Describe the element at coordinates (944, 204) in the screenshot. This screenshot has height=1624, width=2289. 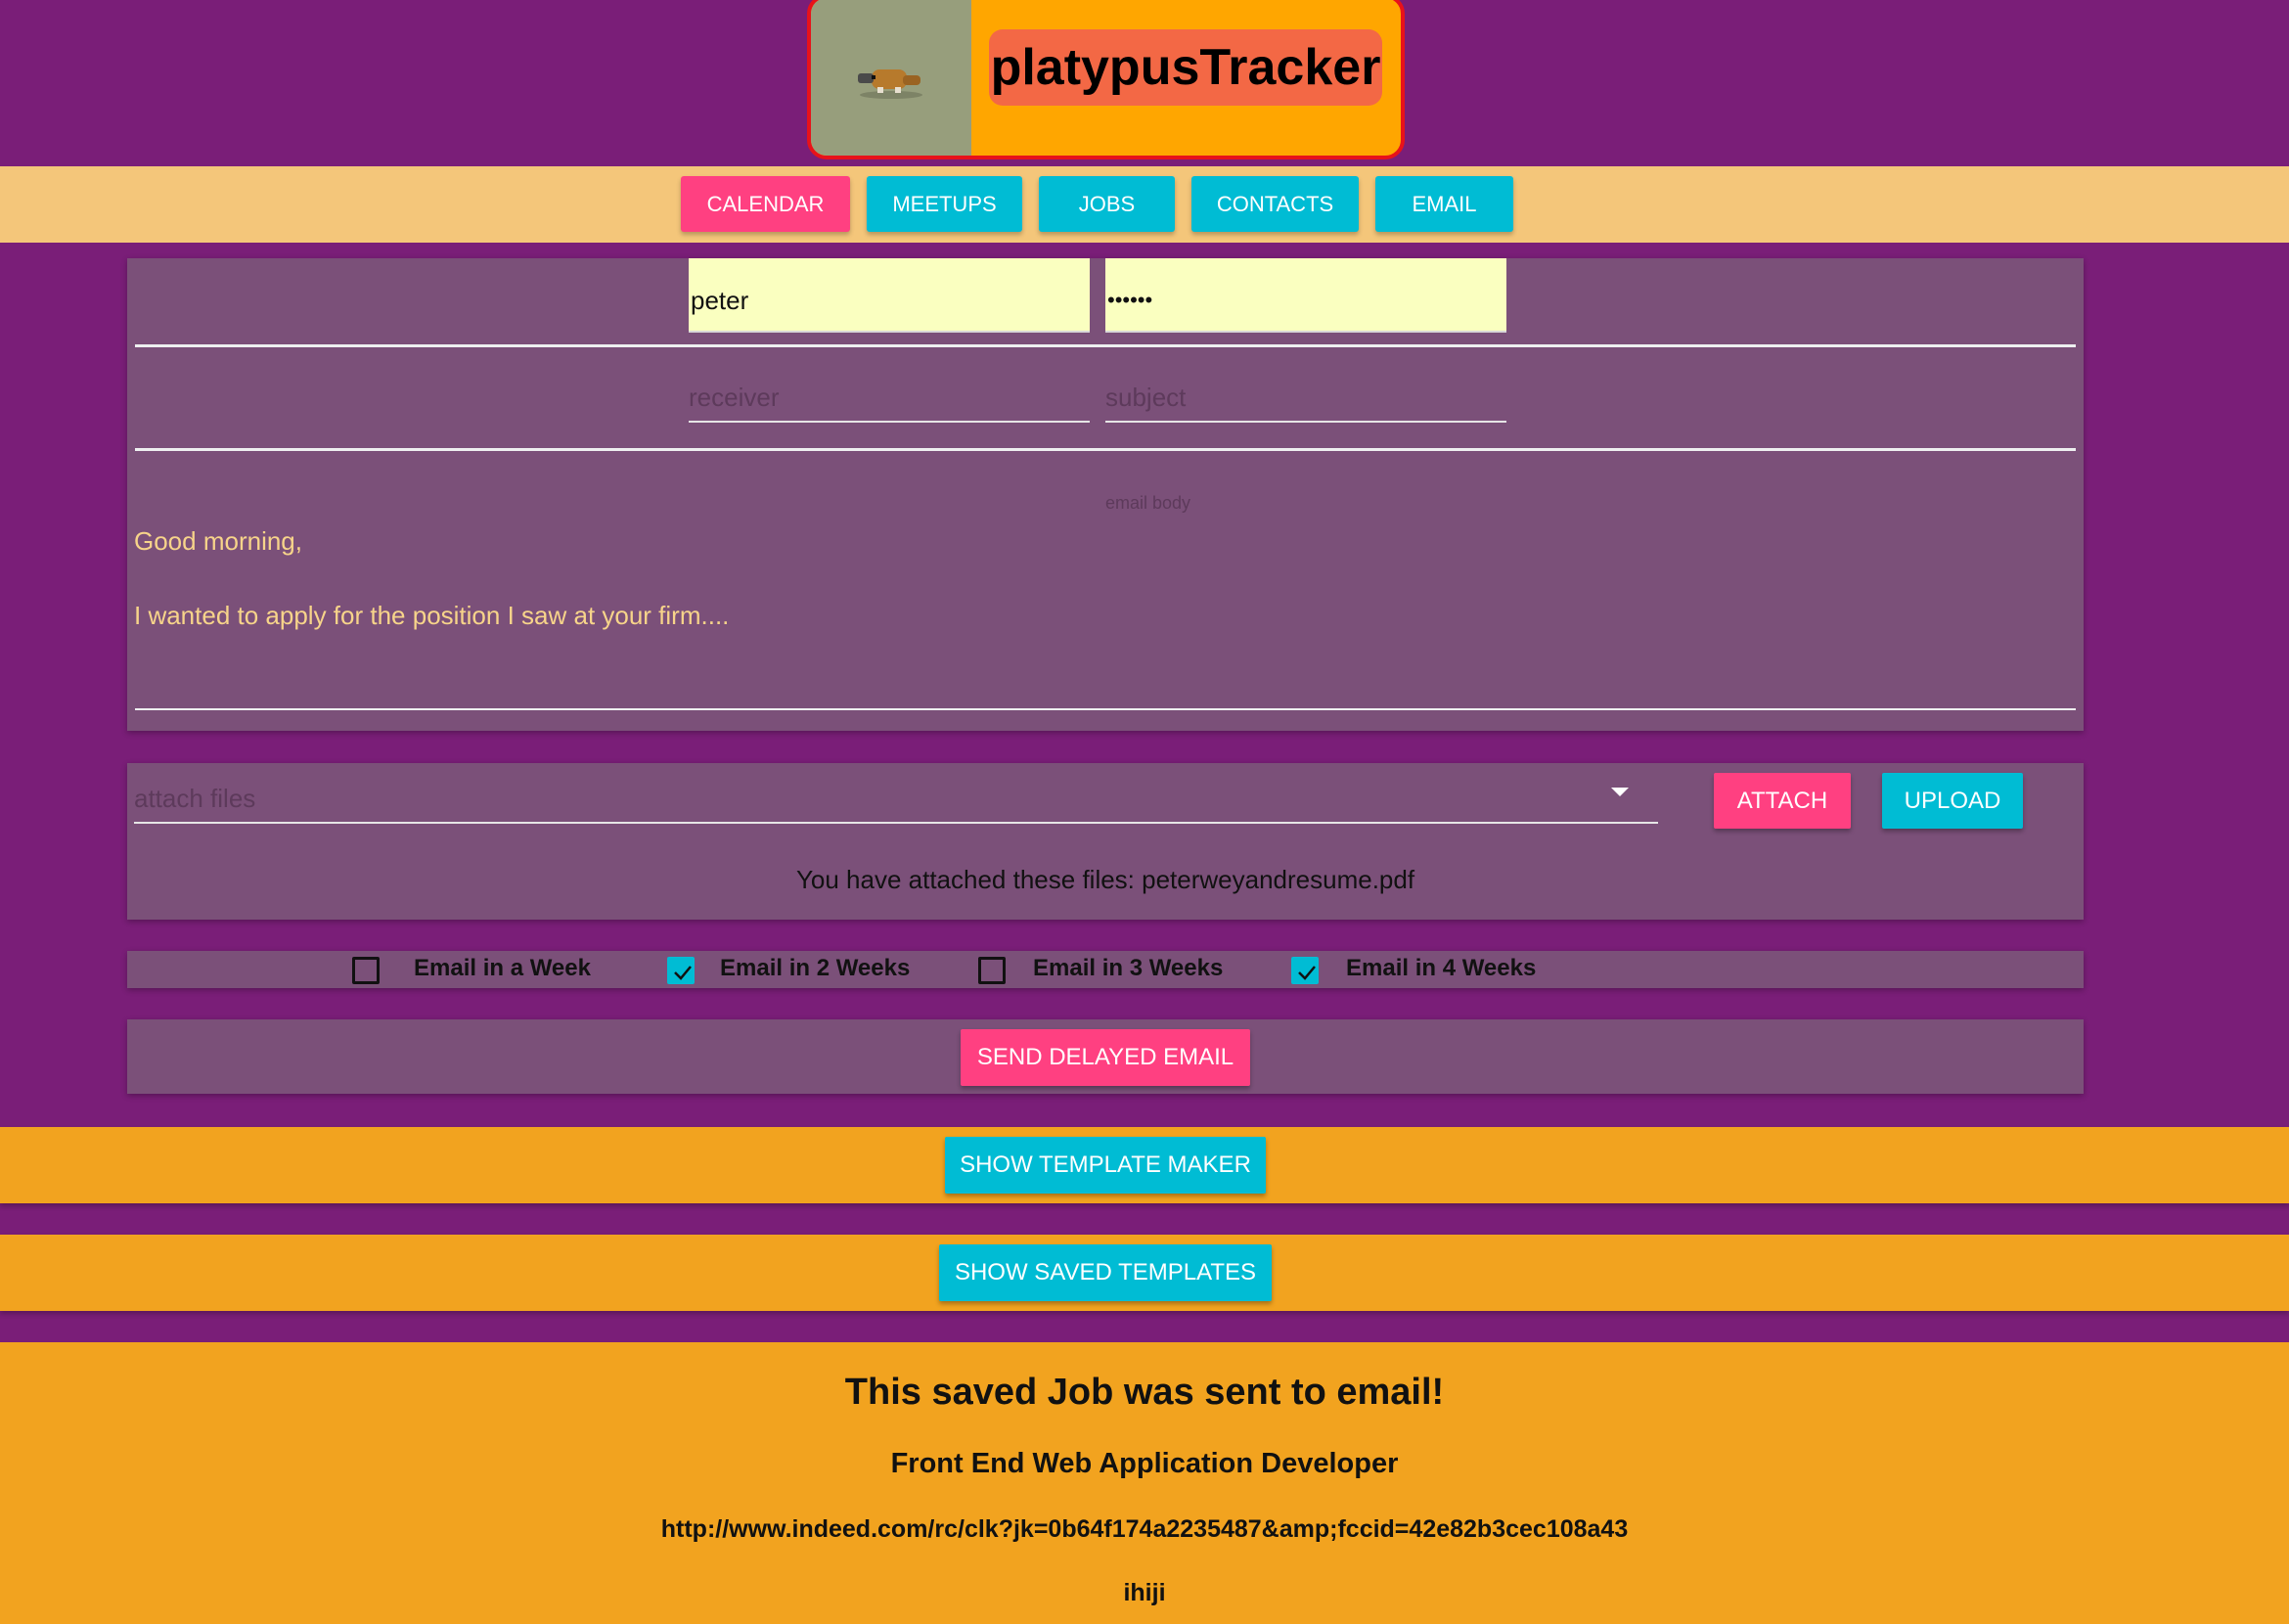
I see `tab-meetups: MEETUPS` at that location.